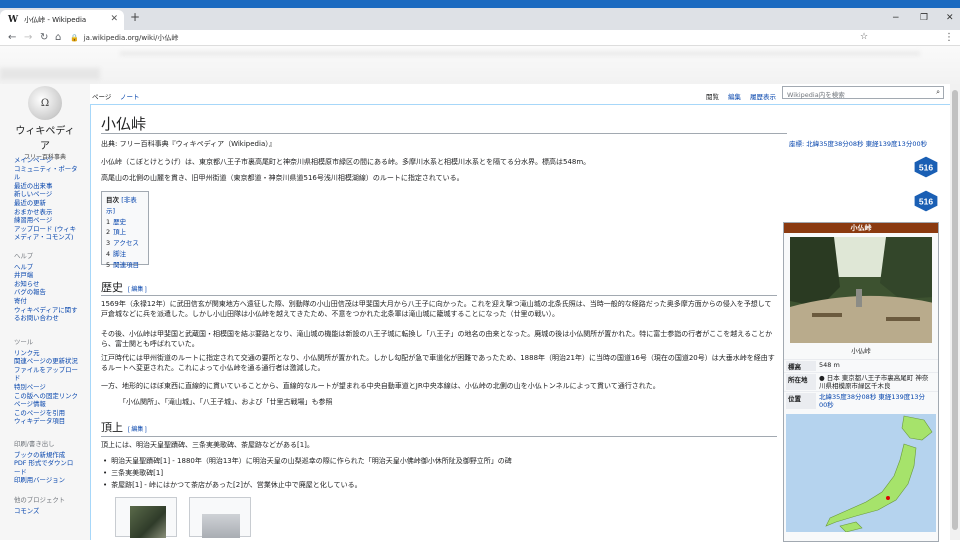 The image size is (960, 542). Describe the element at coordinates (46, 220) in the screenshot. I see `sidebar-item-sandbox: 練習用ページ` at that location.